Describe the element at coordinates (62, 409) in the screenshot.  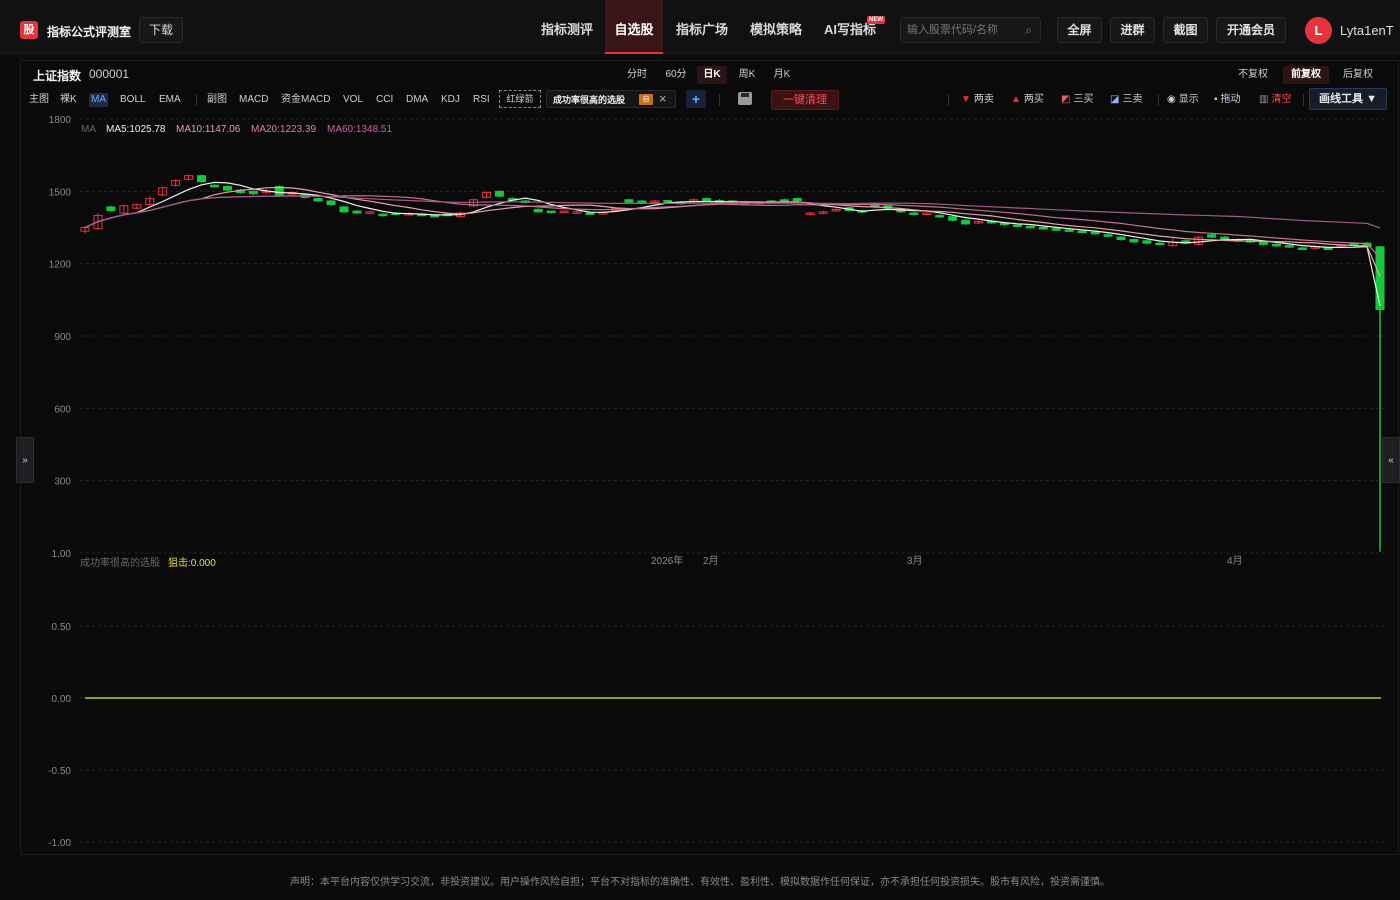
I see `y-tick-label: 600` at that location.